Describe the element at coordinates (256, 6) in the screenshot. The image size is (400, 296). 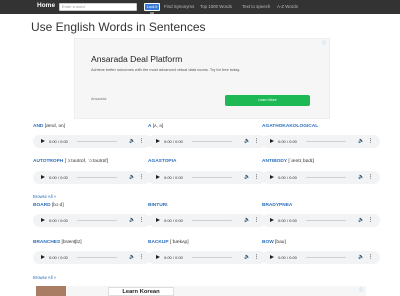
I see `nav-link-text-to-speech: Text to speech` at that location.